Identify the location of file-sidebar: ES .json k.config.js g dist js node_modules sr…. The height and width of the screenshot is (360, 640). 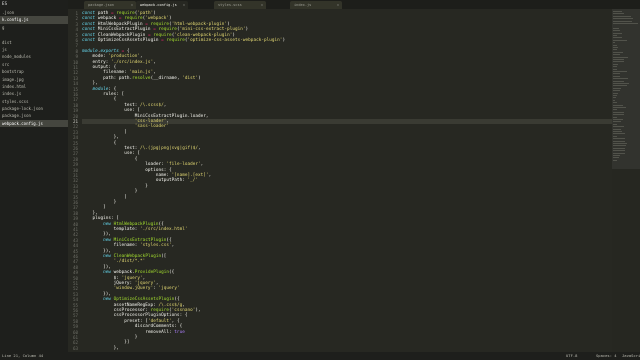
(34, 176).